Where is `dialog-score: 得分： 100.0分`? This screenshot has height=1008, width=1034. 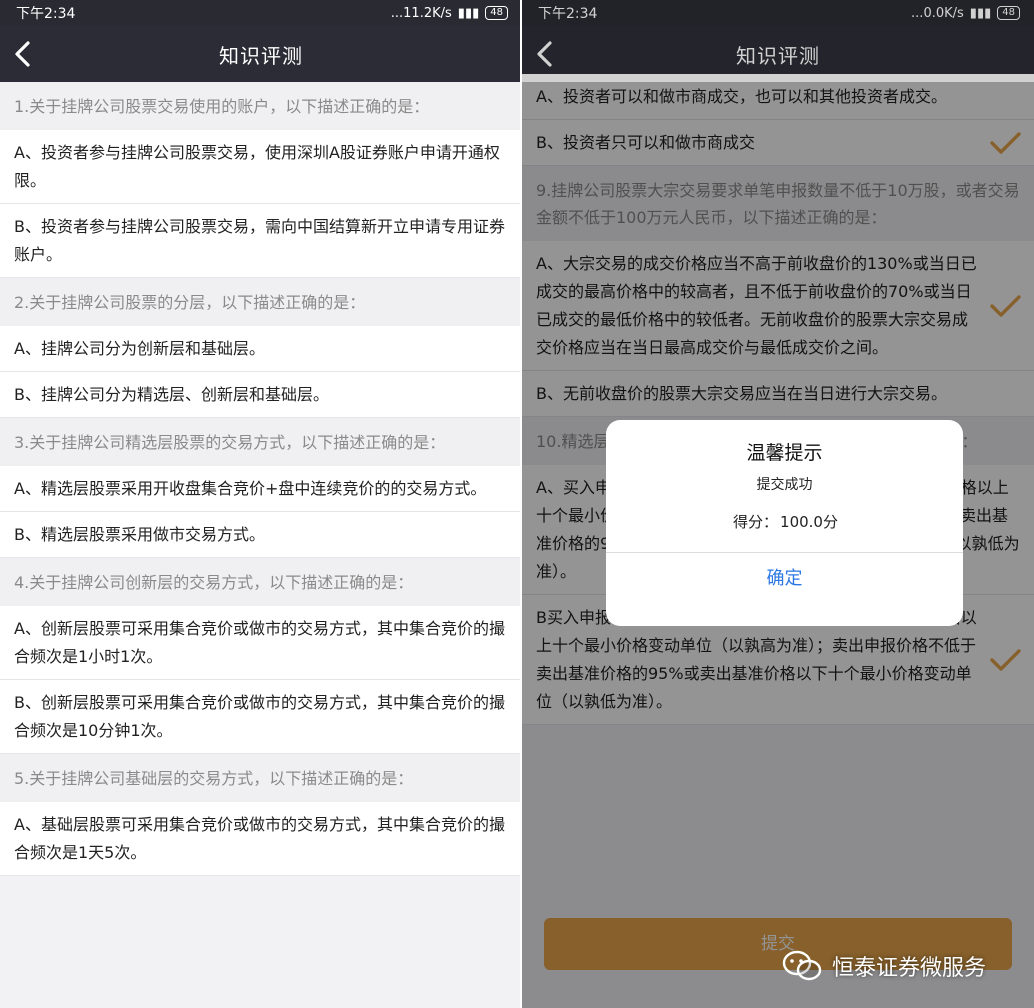
dialog-score: 得分： 100.0分 is located at coordinates (784, 527).